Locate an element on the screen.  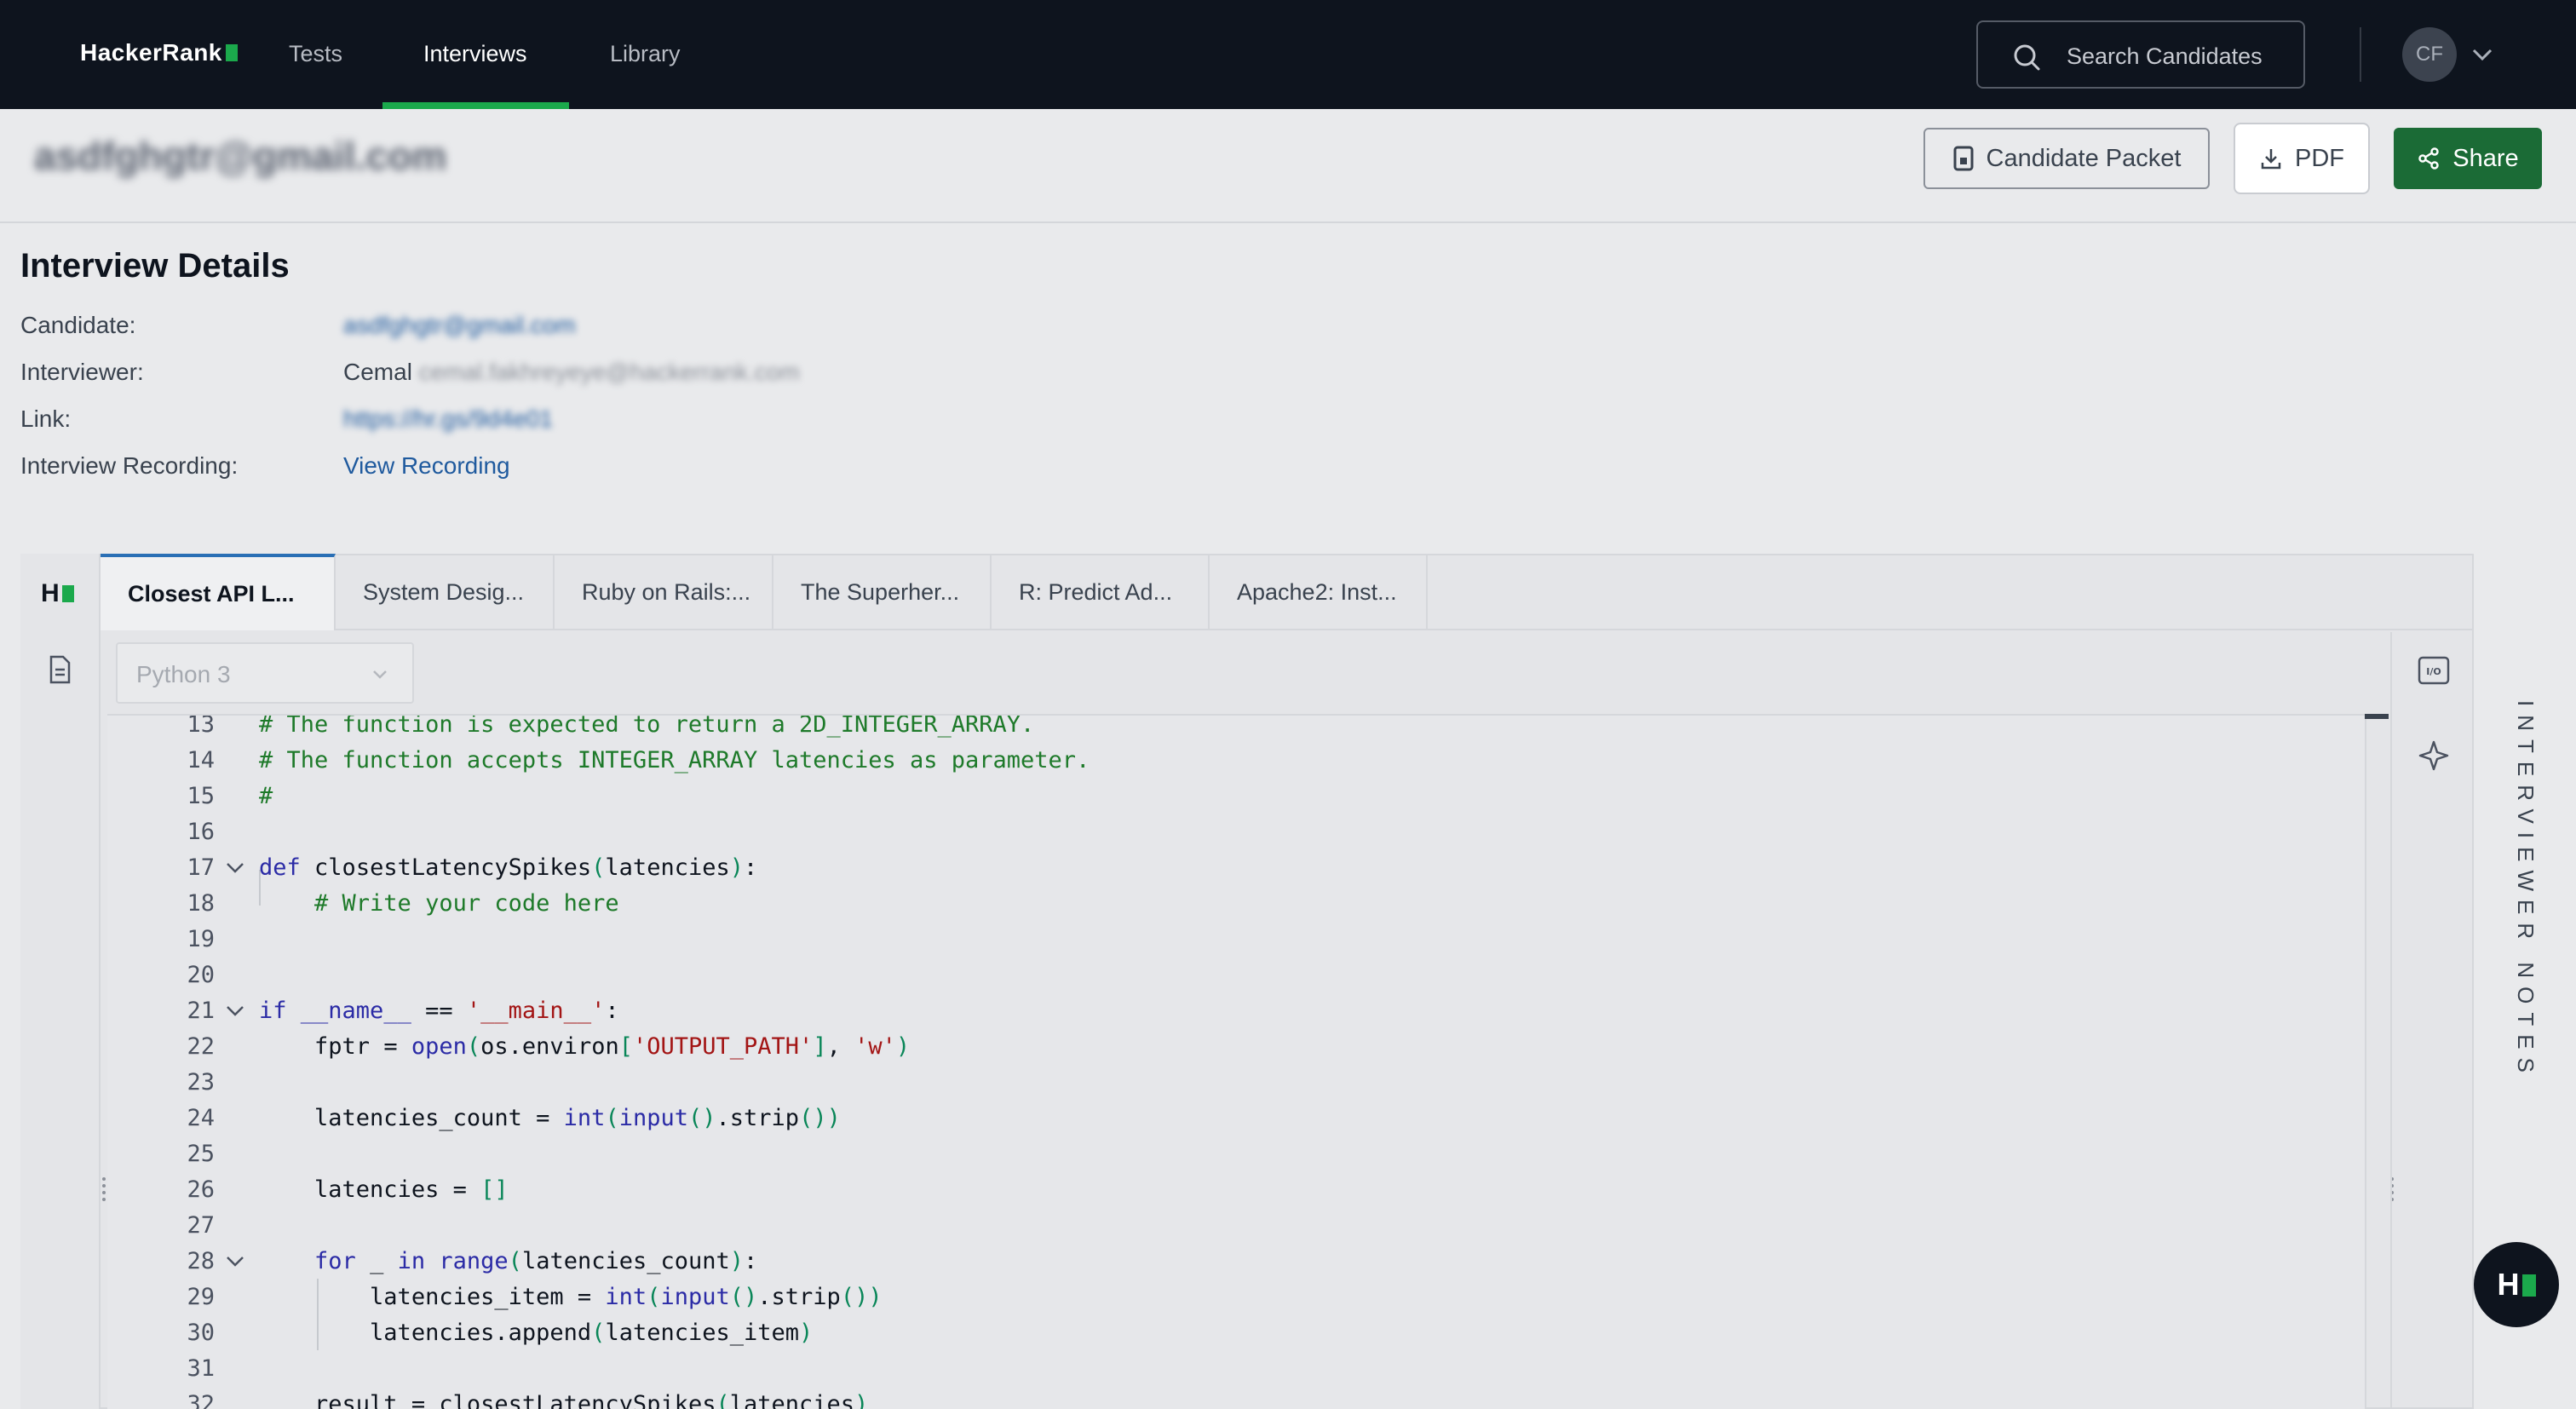
line-number: 22 is located at coordinates (201, 1046).